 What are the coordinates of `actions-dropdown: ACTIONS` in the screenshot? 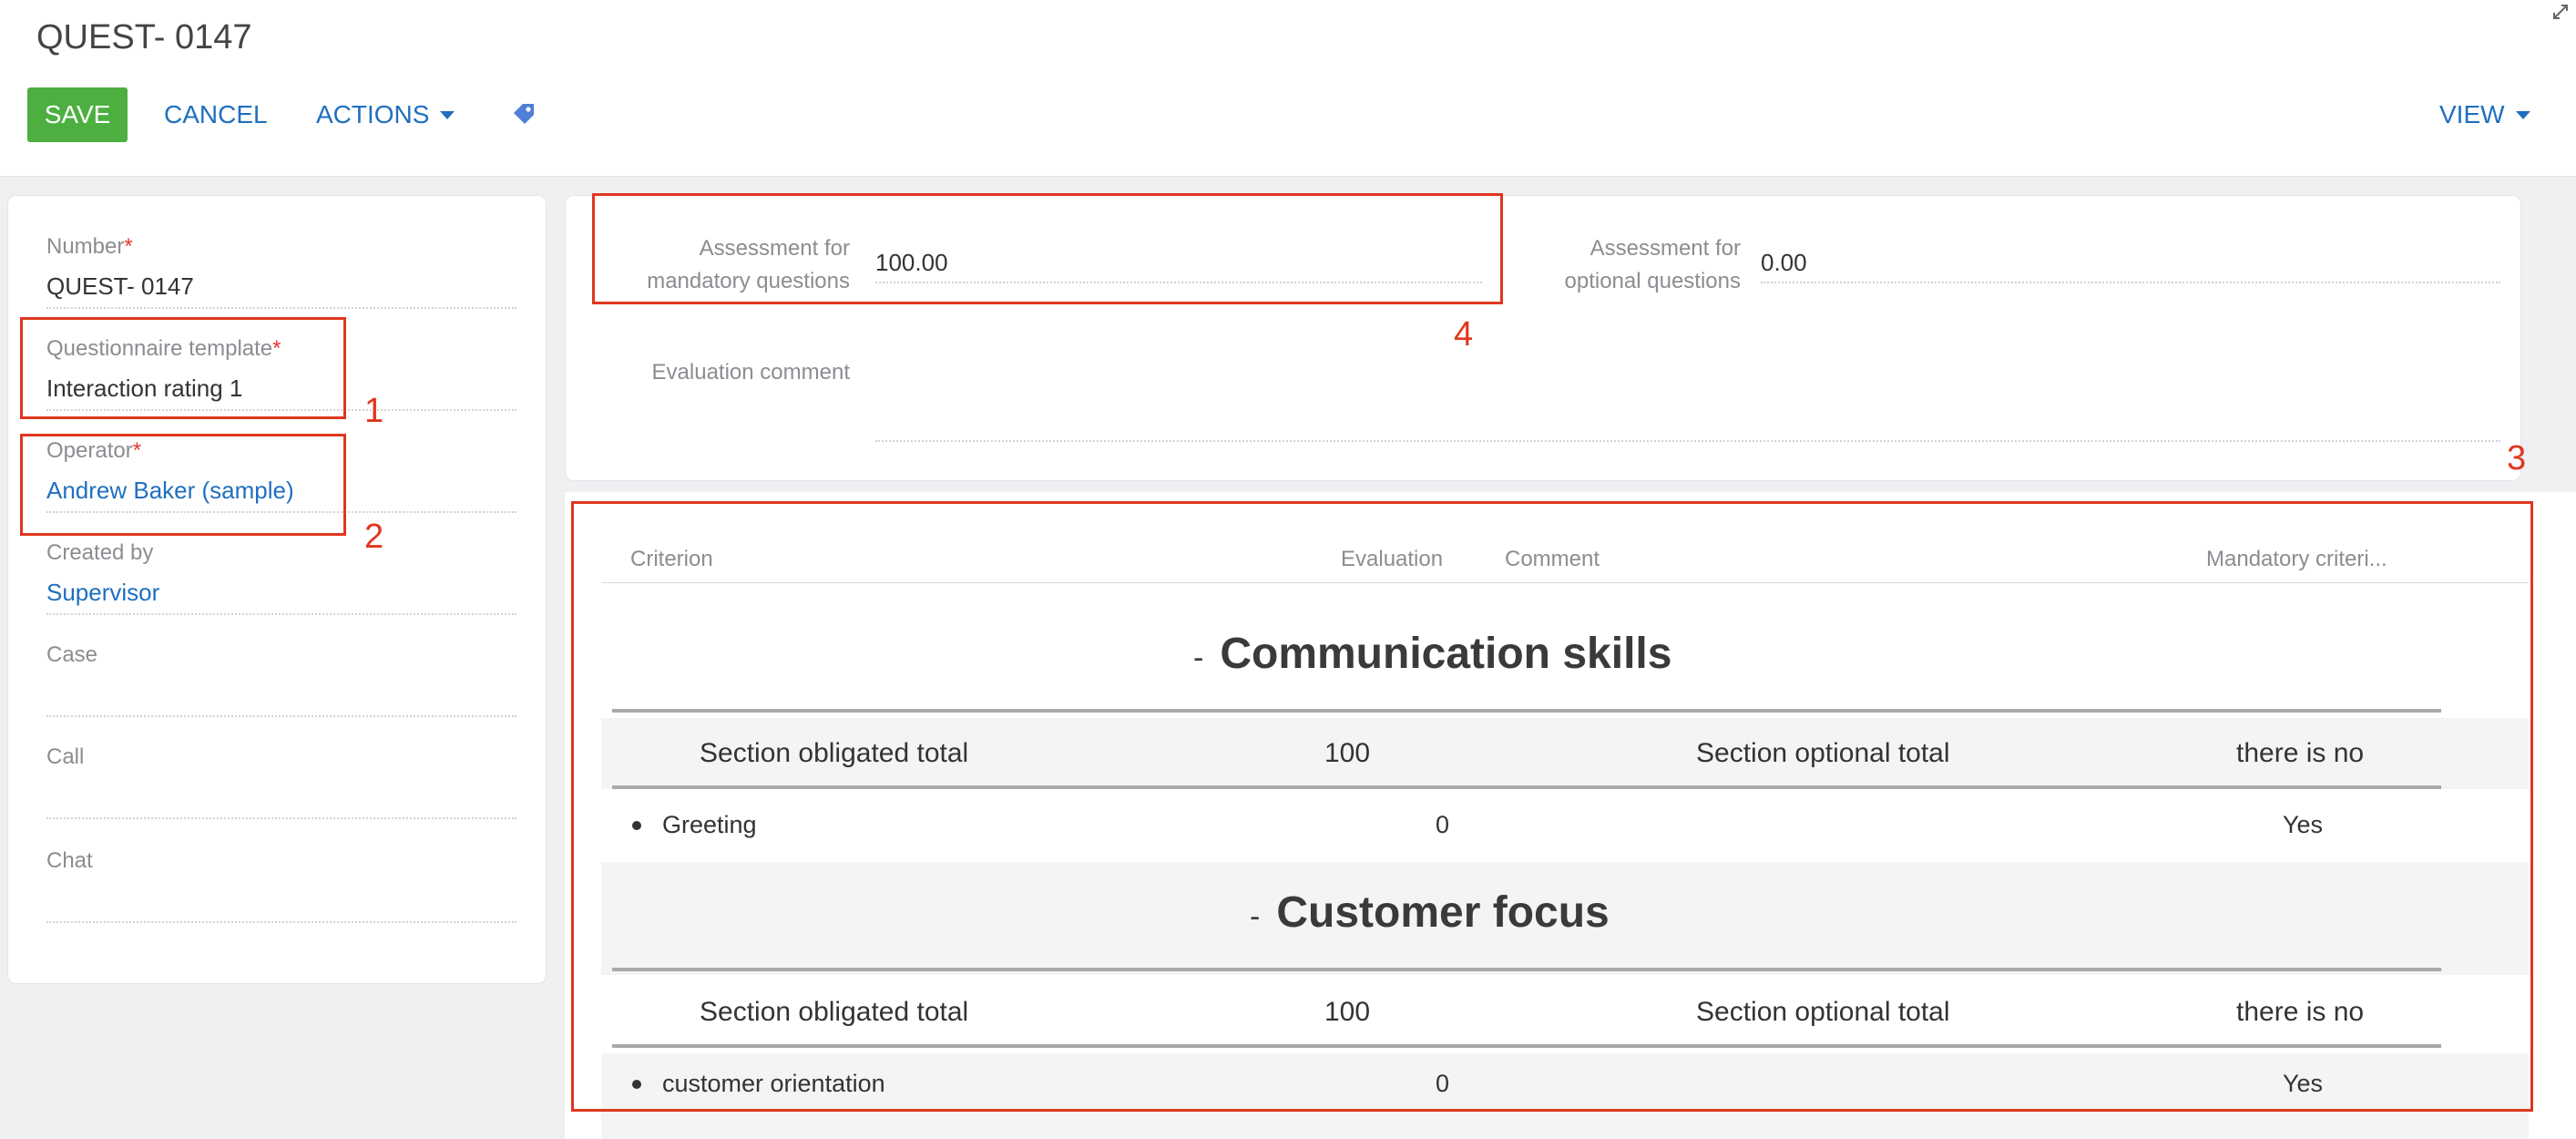 It's located at (385, 114).